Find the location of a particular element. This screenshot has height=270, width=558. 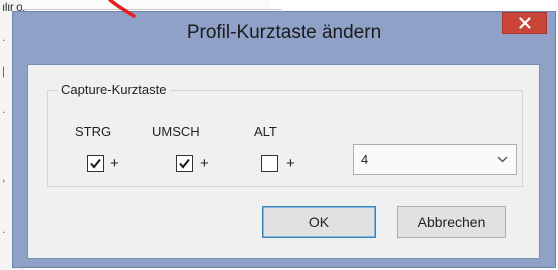

modifier-label-strg: STRG is located at coordinates (93, 131).